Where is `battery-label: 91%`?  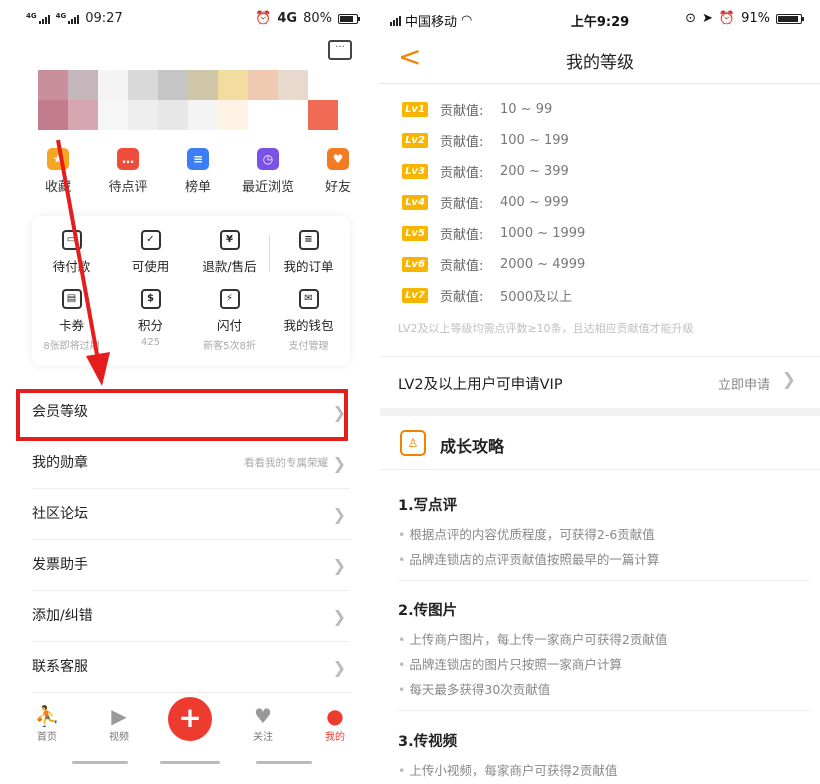
battery-label: 91% is located at coordinates (755, 18).